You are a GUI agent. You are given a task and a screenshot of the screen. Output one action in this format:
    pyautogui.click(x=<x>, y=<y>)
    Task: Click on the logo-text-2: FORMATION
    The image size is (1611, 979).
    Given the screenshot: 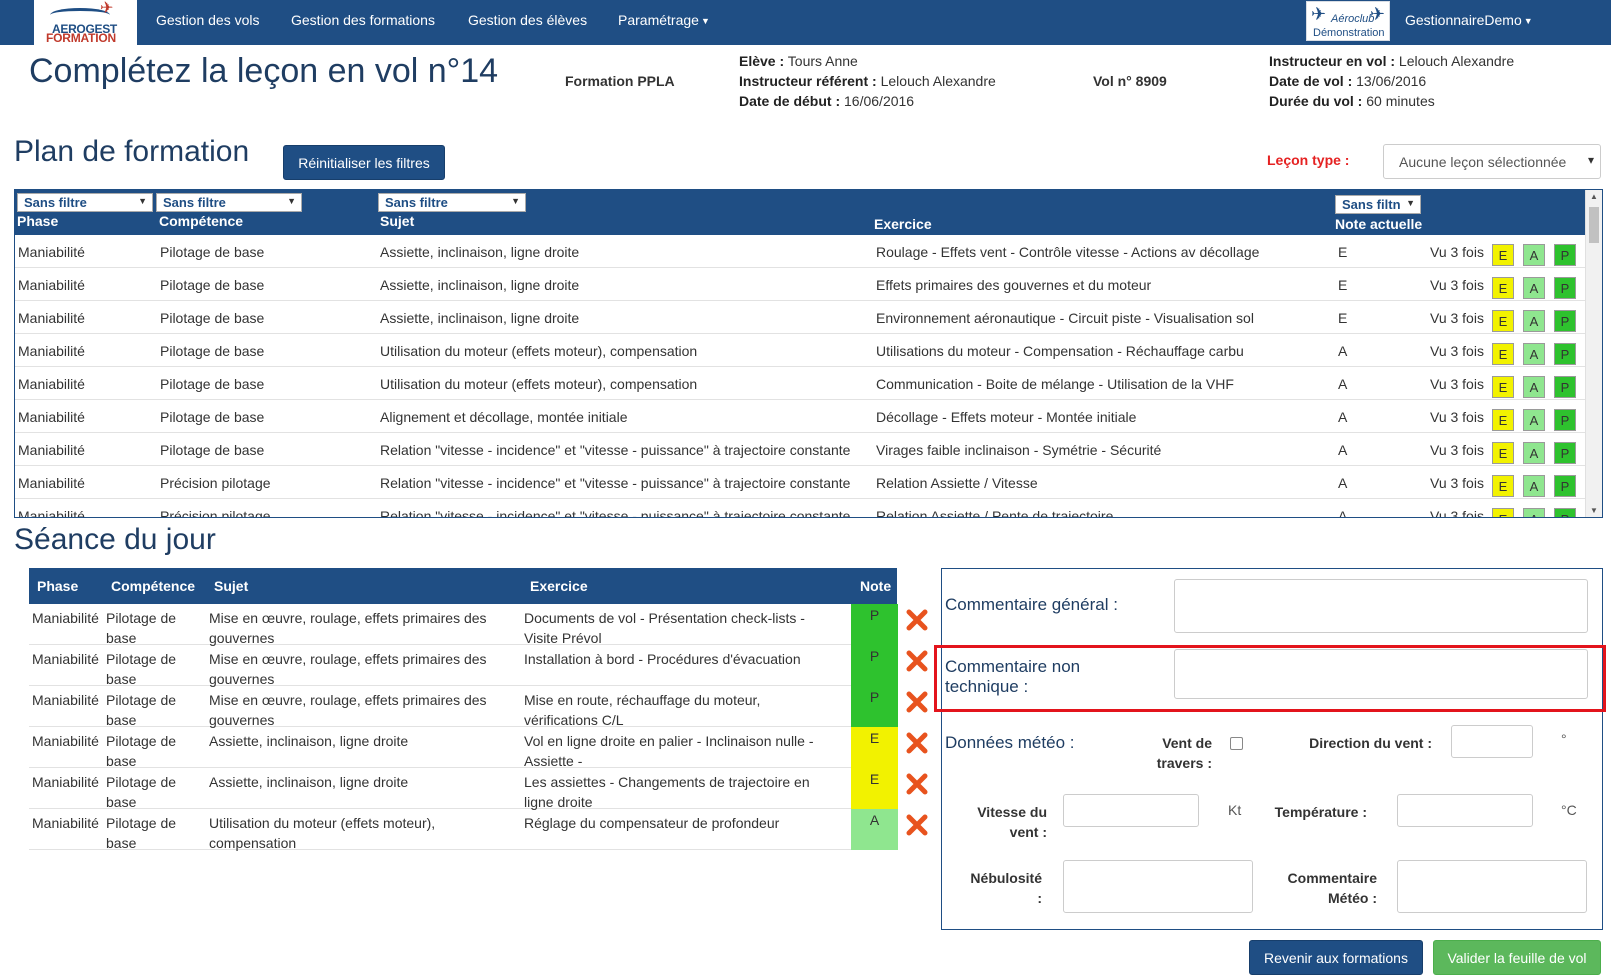 What is the action you would take?
    pyautogui.click(x=81, y=38)
    